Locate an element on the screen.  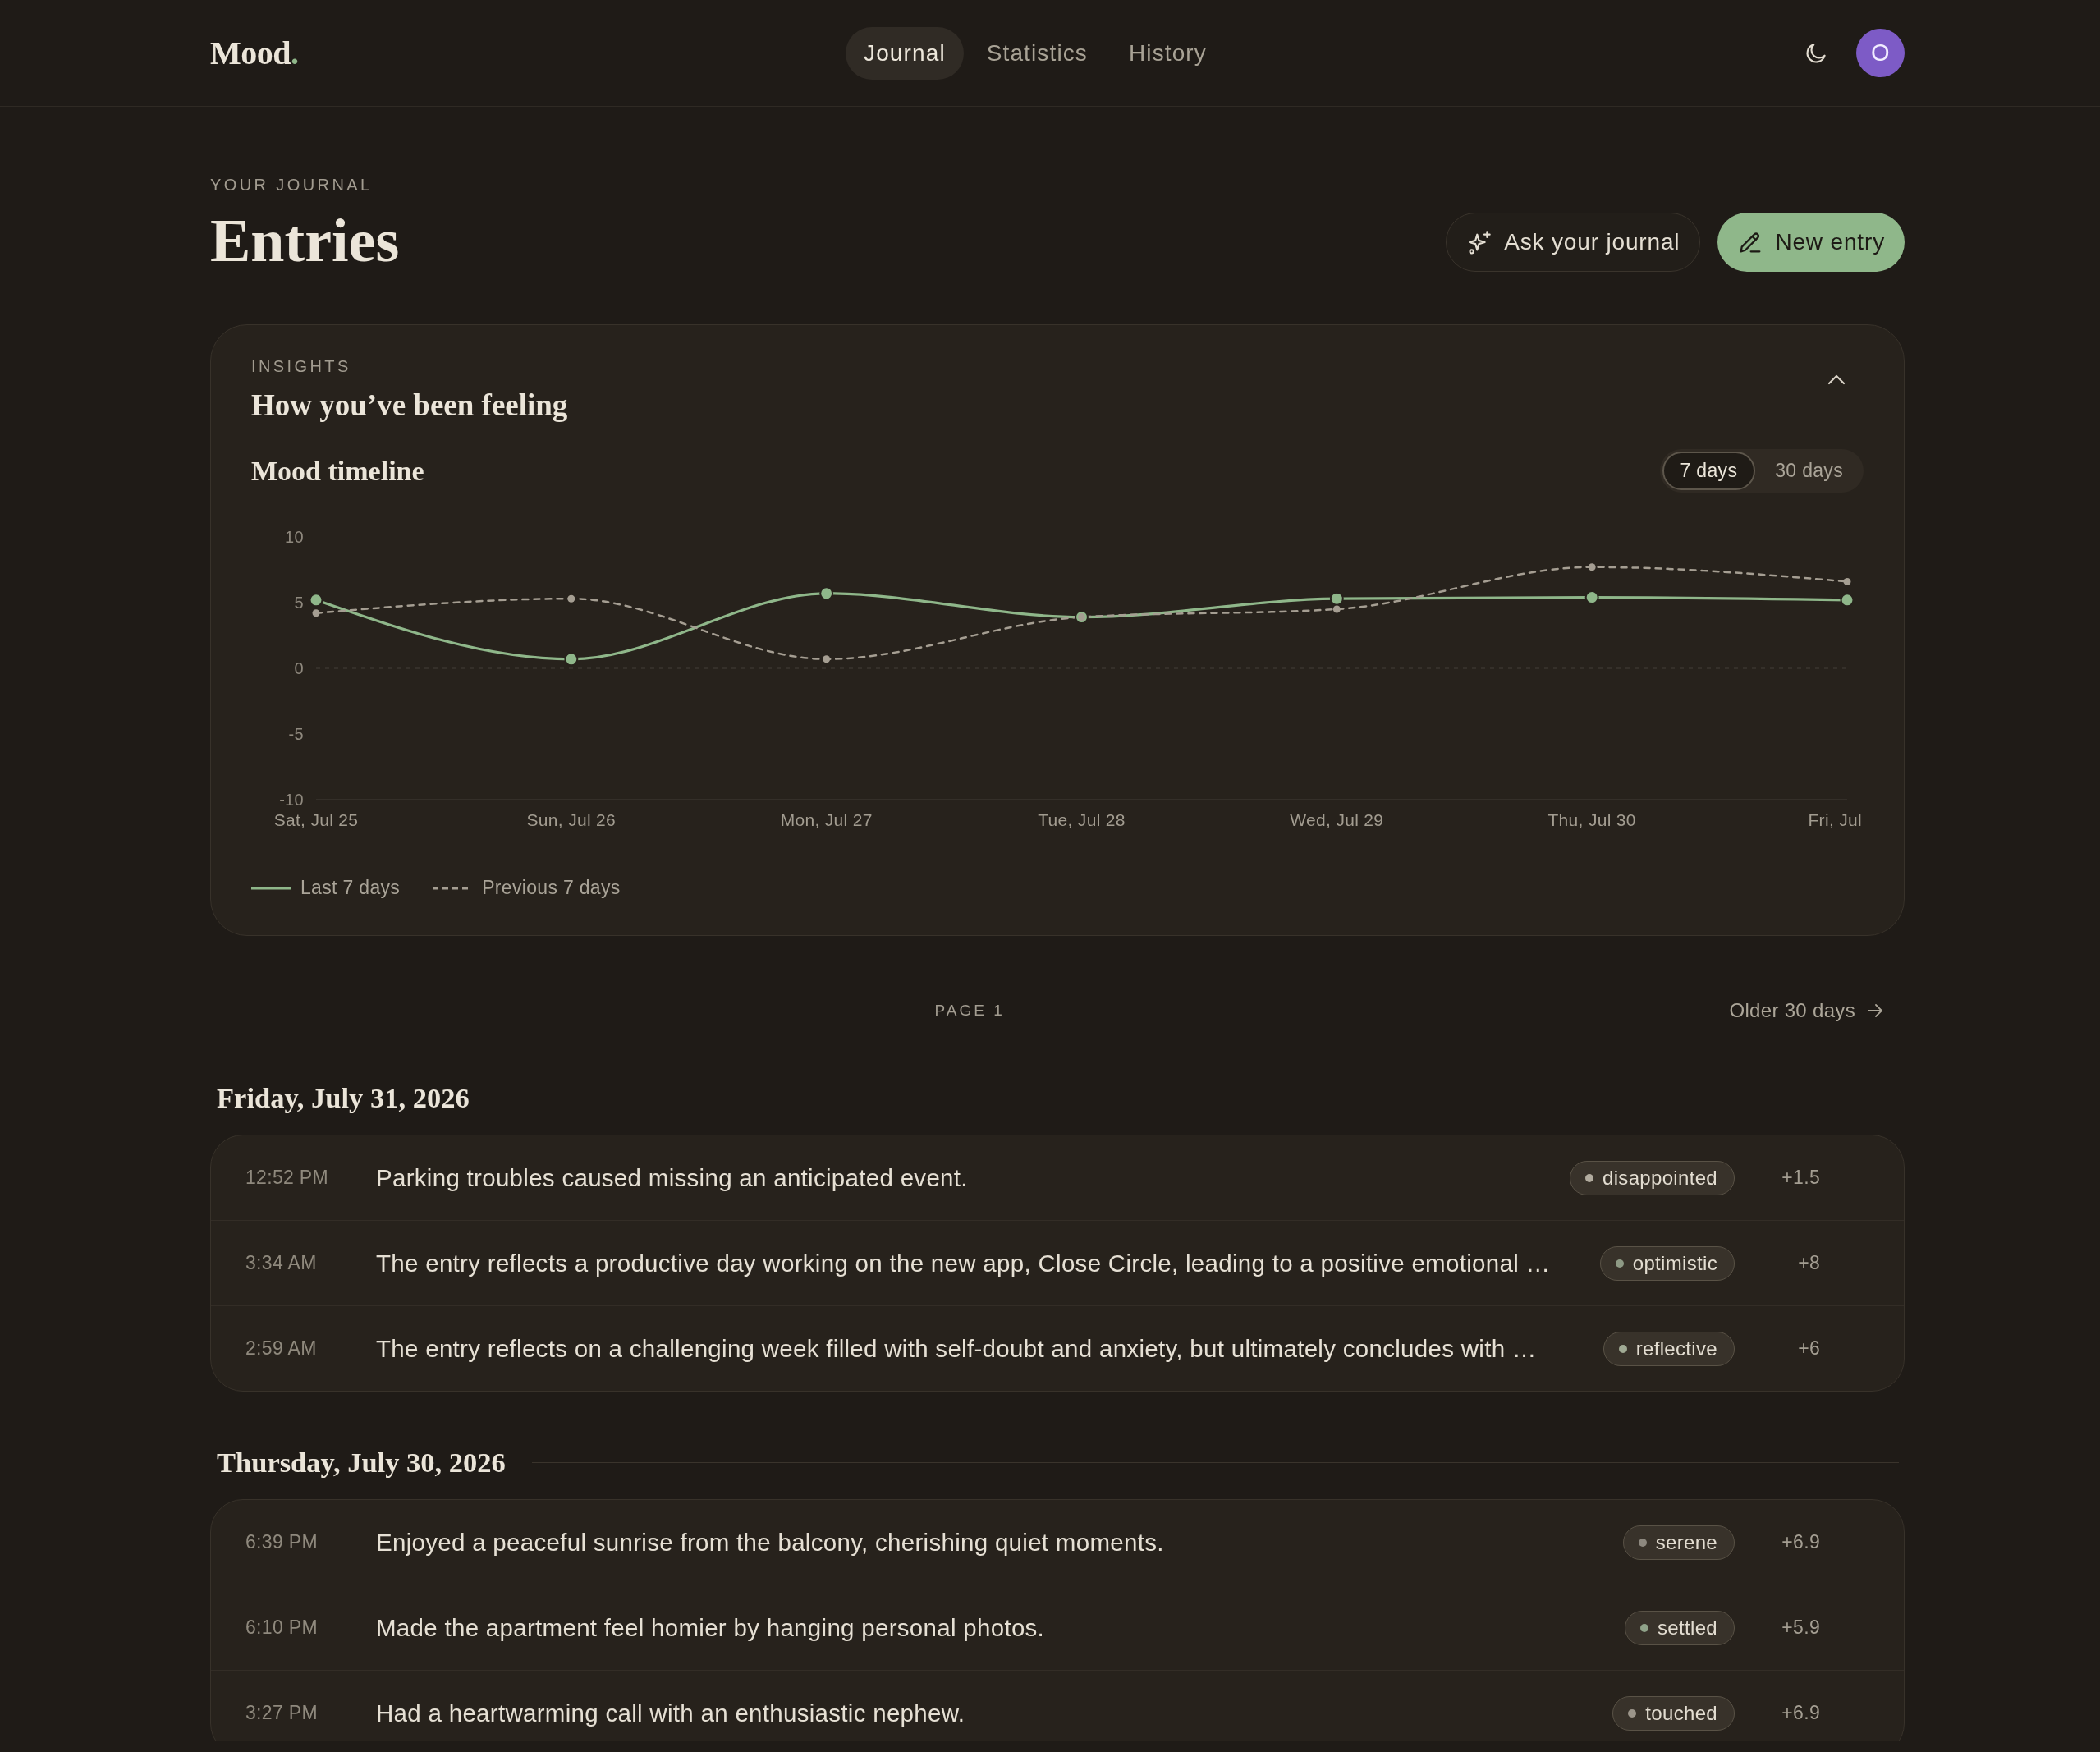
mood-label: serene is located at coordinates (1686, 1542).